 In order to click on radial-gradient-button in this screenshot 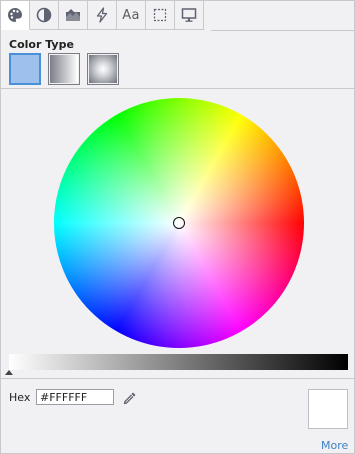, I will do `click(103, 69)`.